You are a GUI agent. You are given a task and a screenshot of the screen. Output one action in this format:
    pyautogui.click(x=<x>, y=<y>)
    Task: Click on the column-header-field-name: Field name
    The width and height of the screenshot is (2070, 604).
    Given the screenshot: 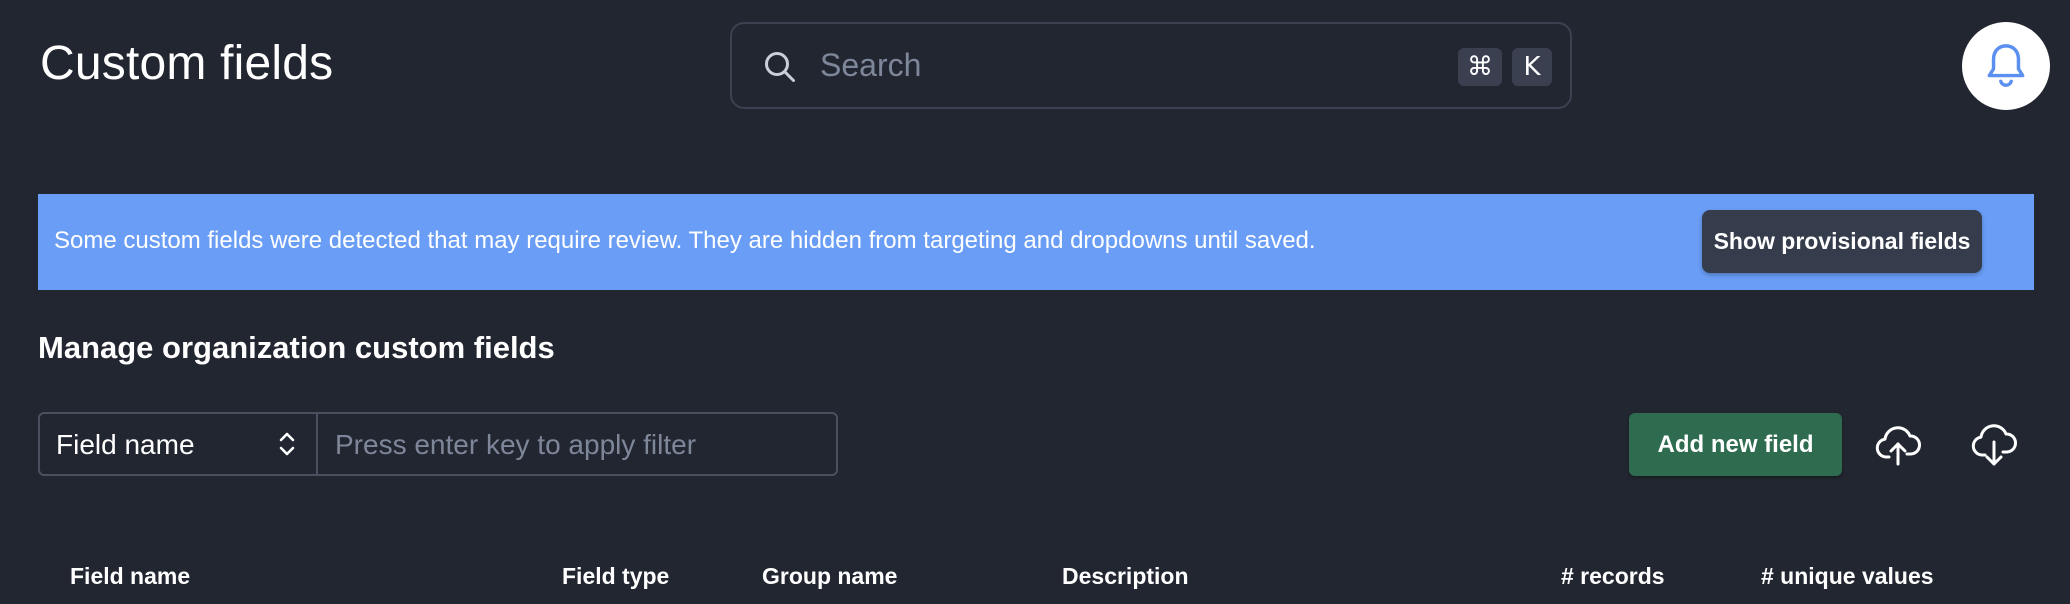 What is the action you would take?
    pyautogui.click(x=130, y=576)
    